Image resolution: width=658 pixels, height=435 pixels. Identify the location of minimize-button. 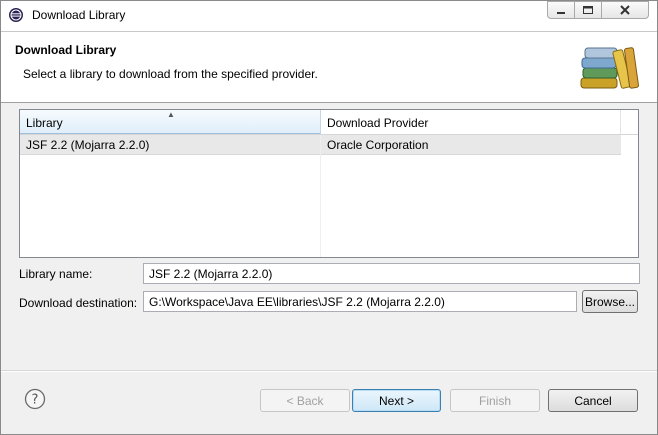
(561, 10).